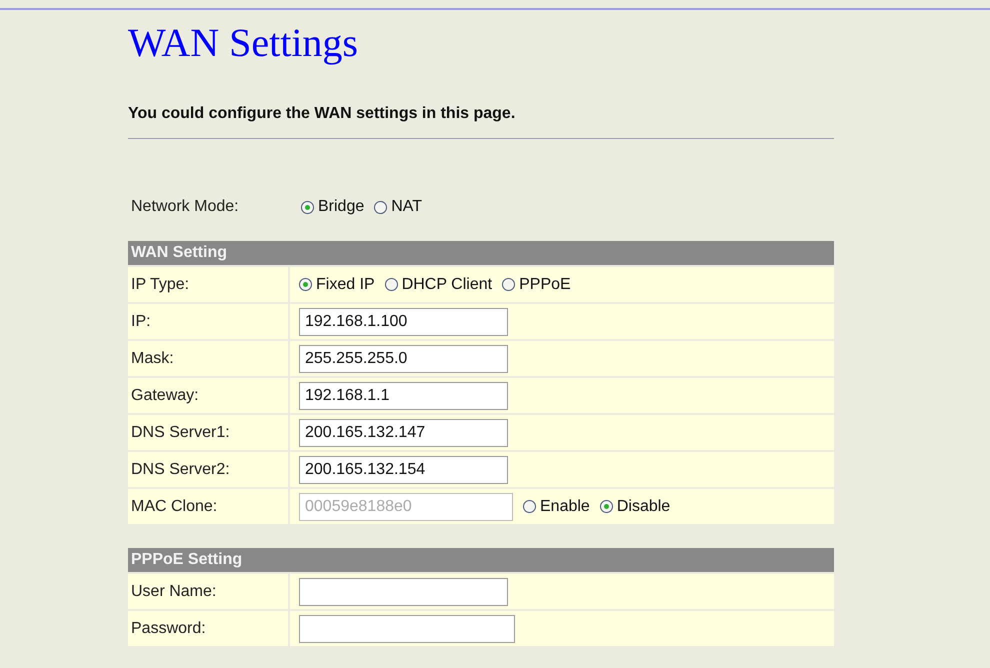  I want to click on field-label: Mask:, so click(208, 358).